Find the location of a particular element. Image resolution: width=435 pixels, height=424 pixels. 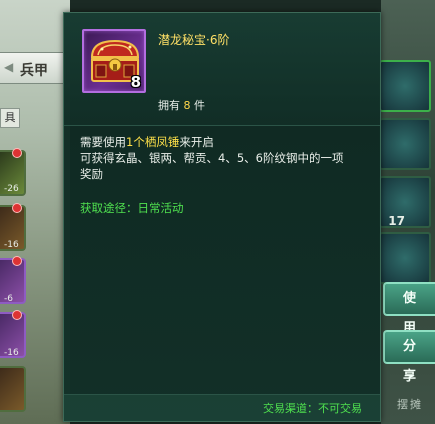

tab-weapons: ◀ 兵甲 is located at coordinates (33, 68).